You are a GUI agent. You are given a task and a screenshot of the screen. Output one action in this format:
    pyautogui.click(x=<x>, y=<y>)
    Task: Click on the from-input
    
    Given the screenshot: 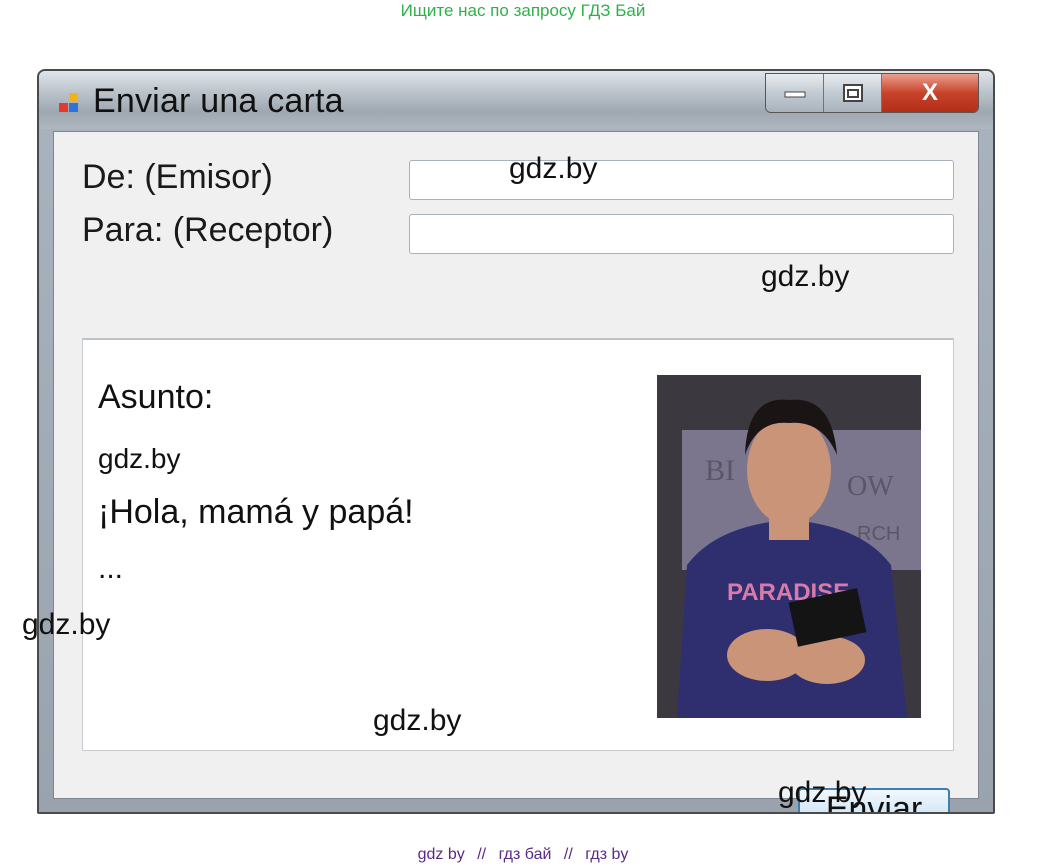 What is the action you would take?
    pyautogui.click(x=681, y=180)
    